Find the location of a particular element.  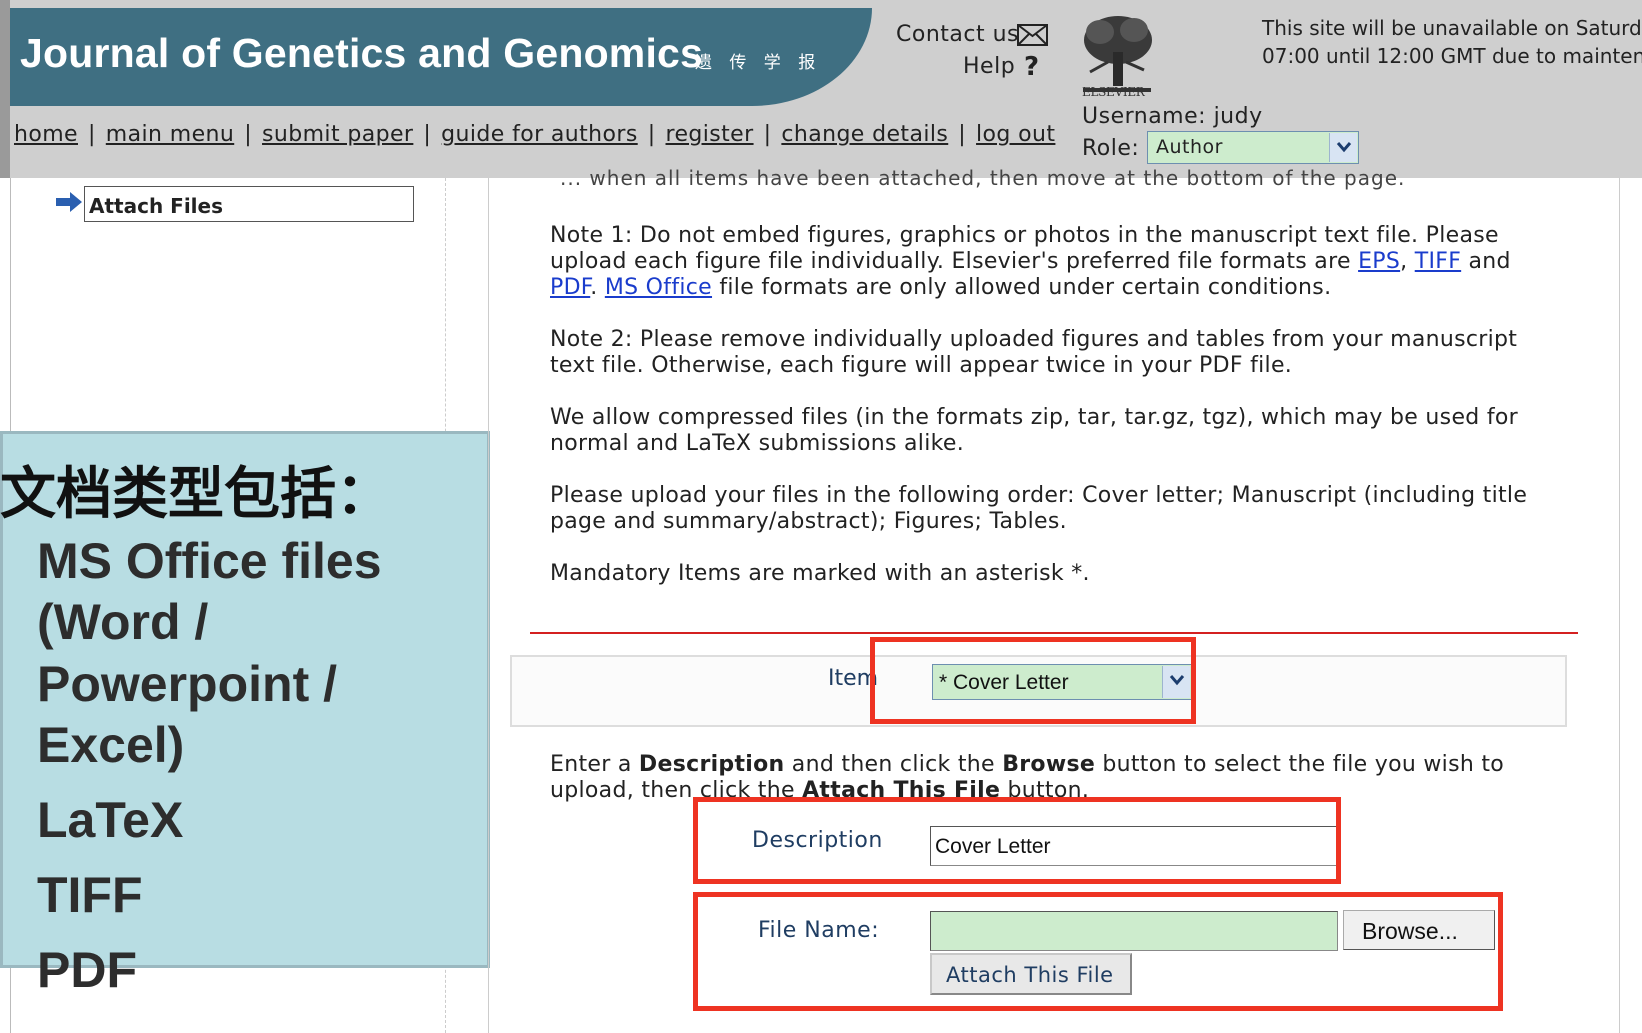

eps-link: EPS is located at coordinates (1379, 261).